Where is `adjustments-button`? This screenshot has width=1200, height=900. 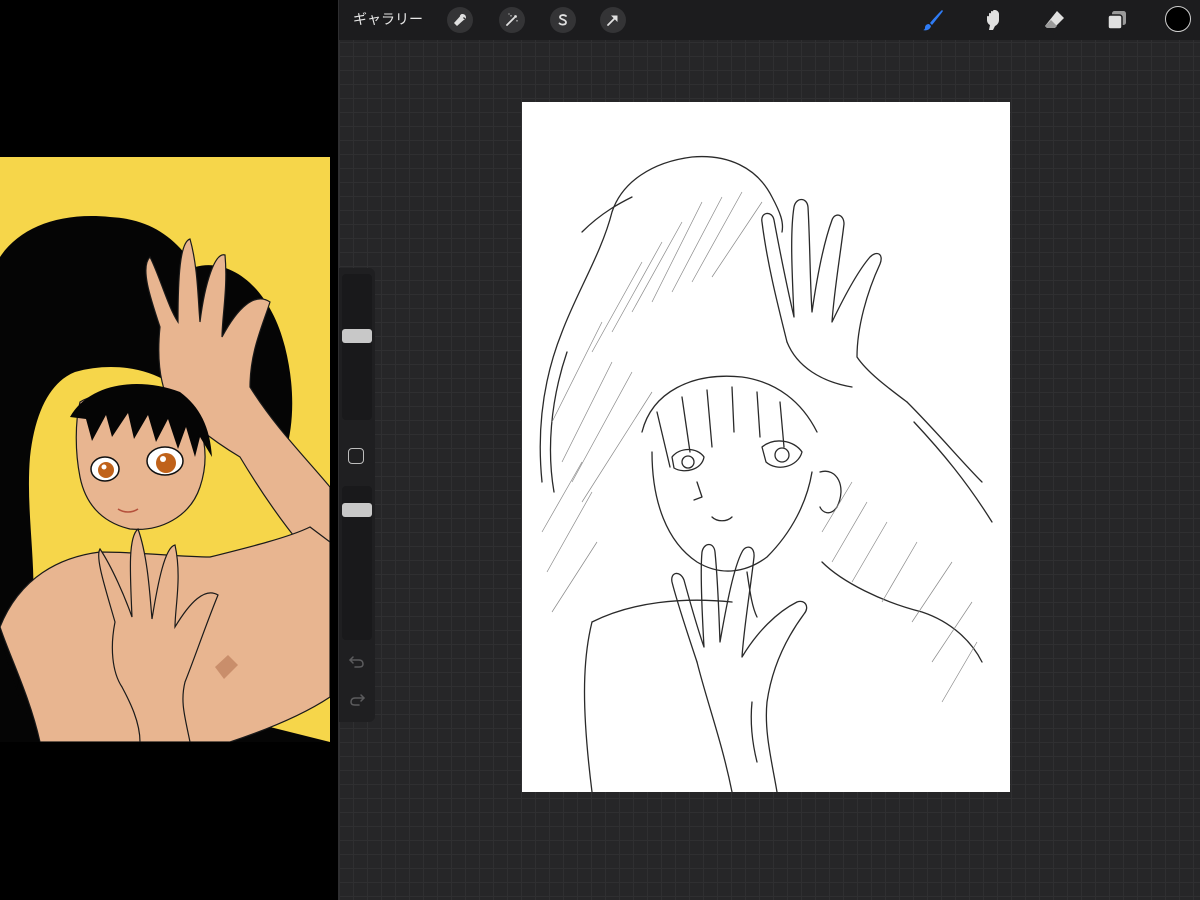 adjustments-button is located at coordinates (512, 20).